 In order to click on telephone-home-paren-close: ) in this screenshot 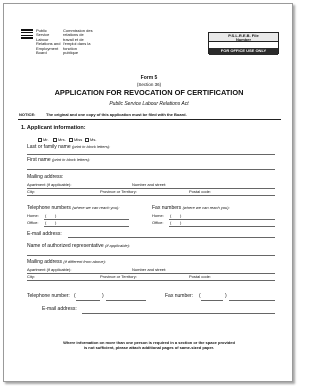, I will do `click(56, 215)`.